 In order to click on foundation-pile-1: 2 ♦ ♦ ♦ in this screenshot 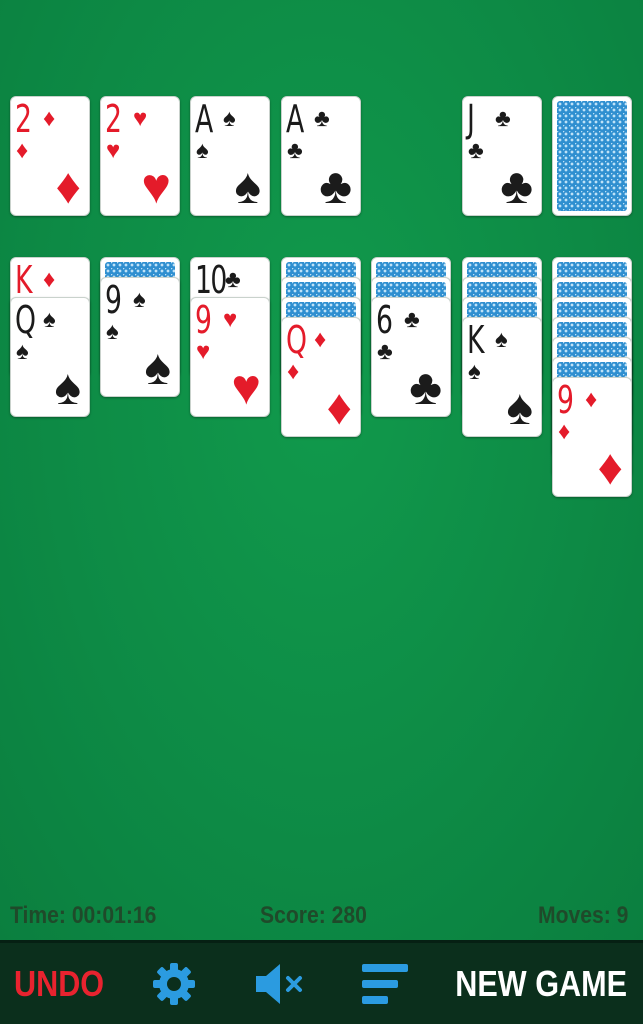, I will do `click(50, 156)`.